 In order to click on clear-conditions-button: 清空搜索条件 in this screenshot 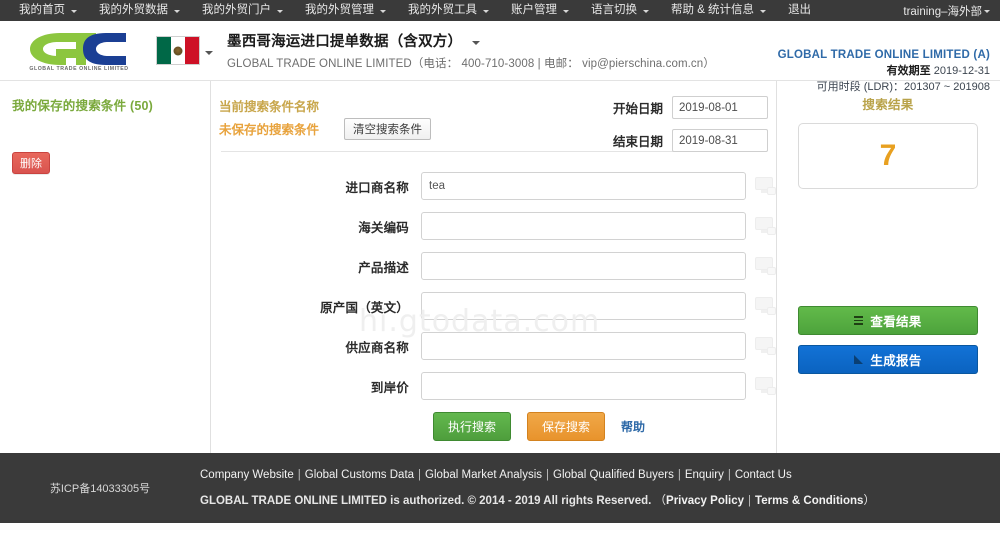, I will do `click(387, 128)`.